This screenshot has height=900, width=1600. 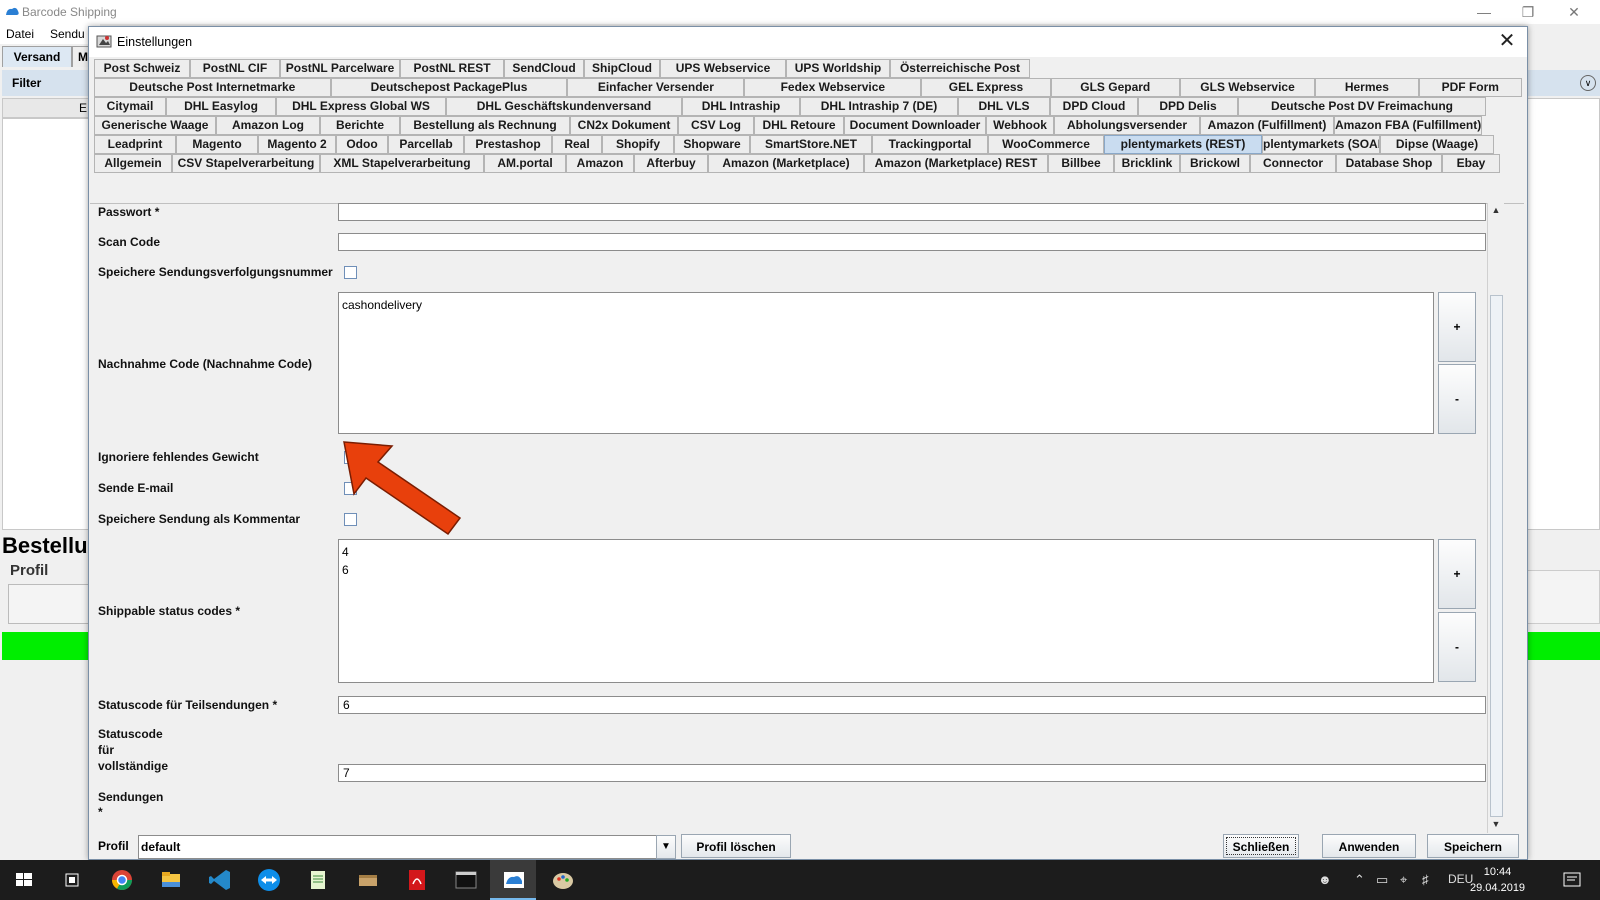 What do you see at coordinates (1425, 879) in the screenshot?
I see `volume-muted-icon: ♯` at bounding box center [1425, 879].